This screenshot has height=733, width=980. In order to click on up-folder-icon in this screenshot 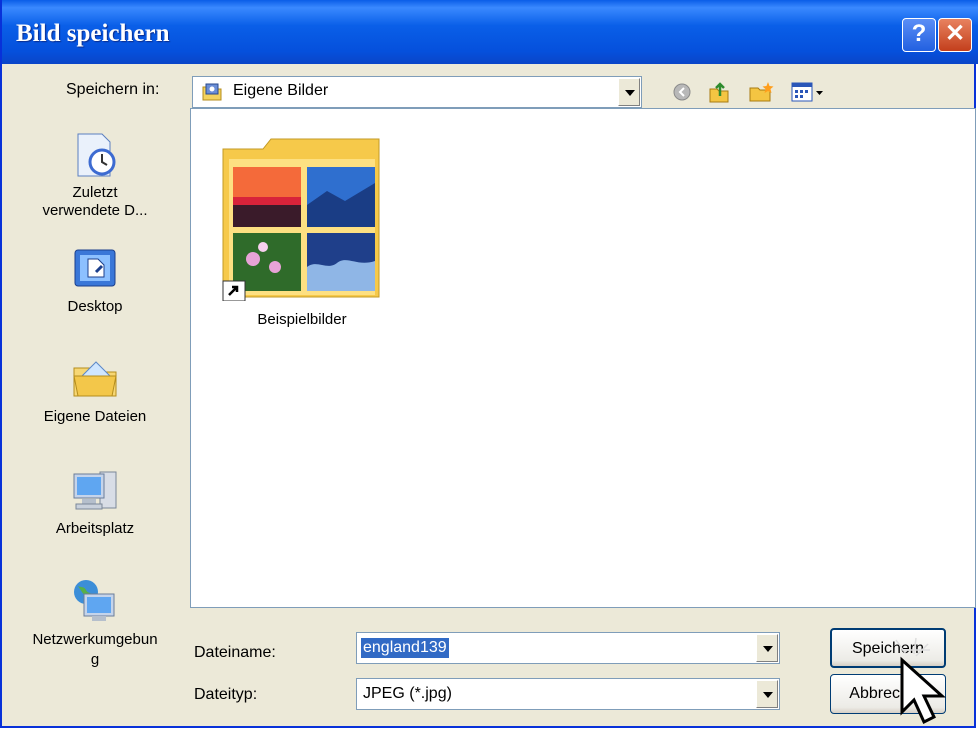, I will do `click(719, 92)`.